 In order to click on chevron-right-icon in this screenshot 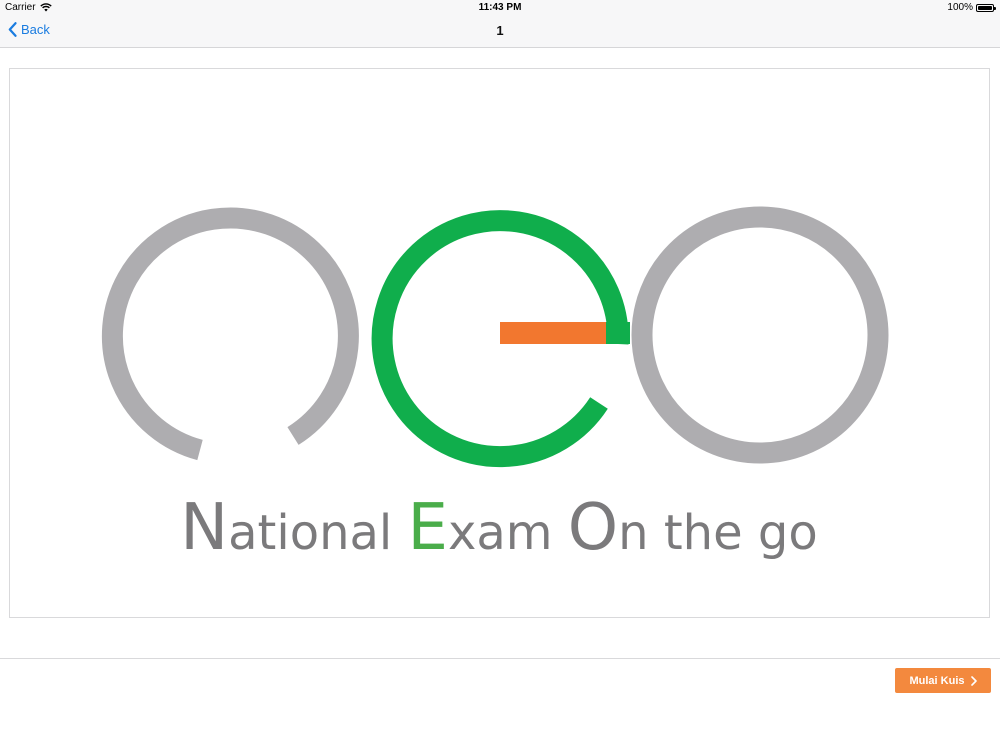, I will do `click(973, 680)`.